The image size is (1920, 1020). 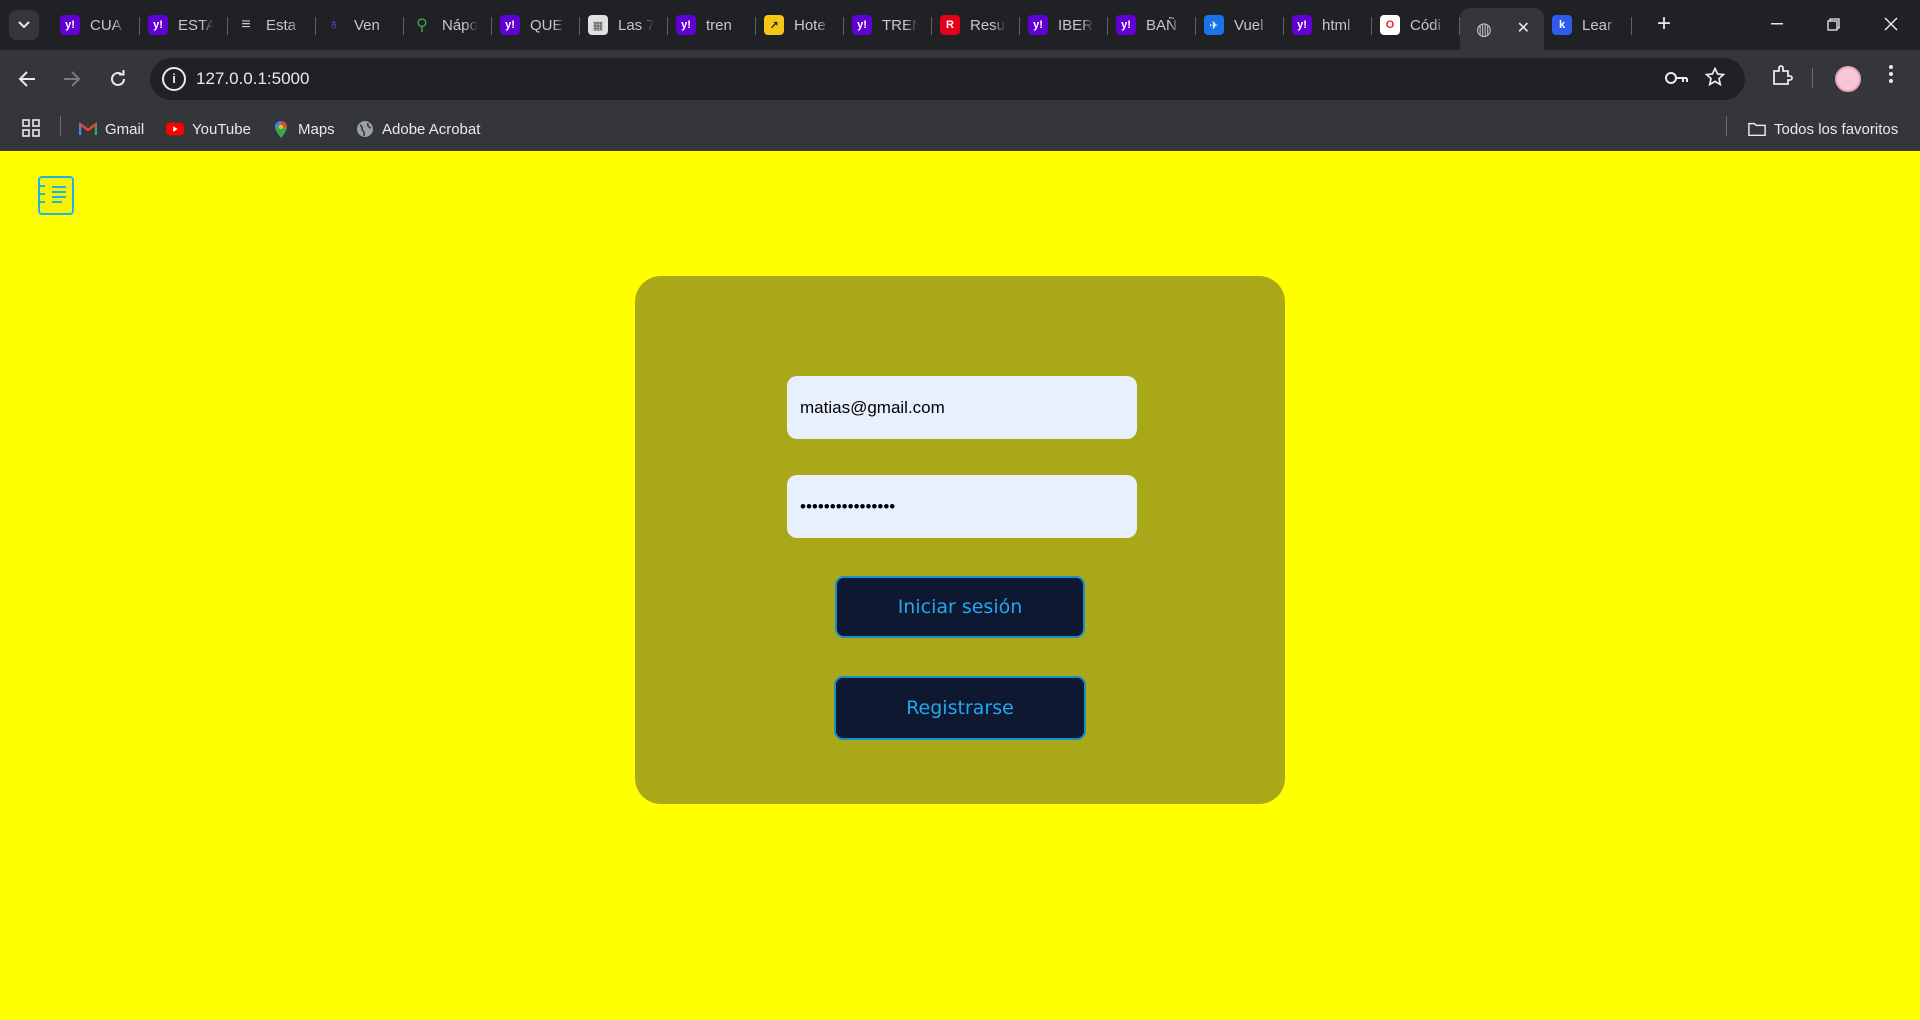 I want to click on tab: y! html, so click(x=1328, y=25).